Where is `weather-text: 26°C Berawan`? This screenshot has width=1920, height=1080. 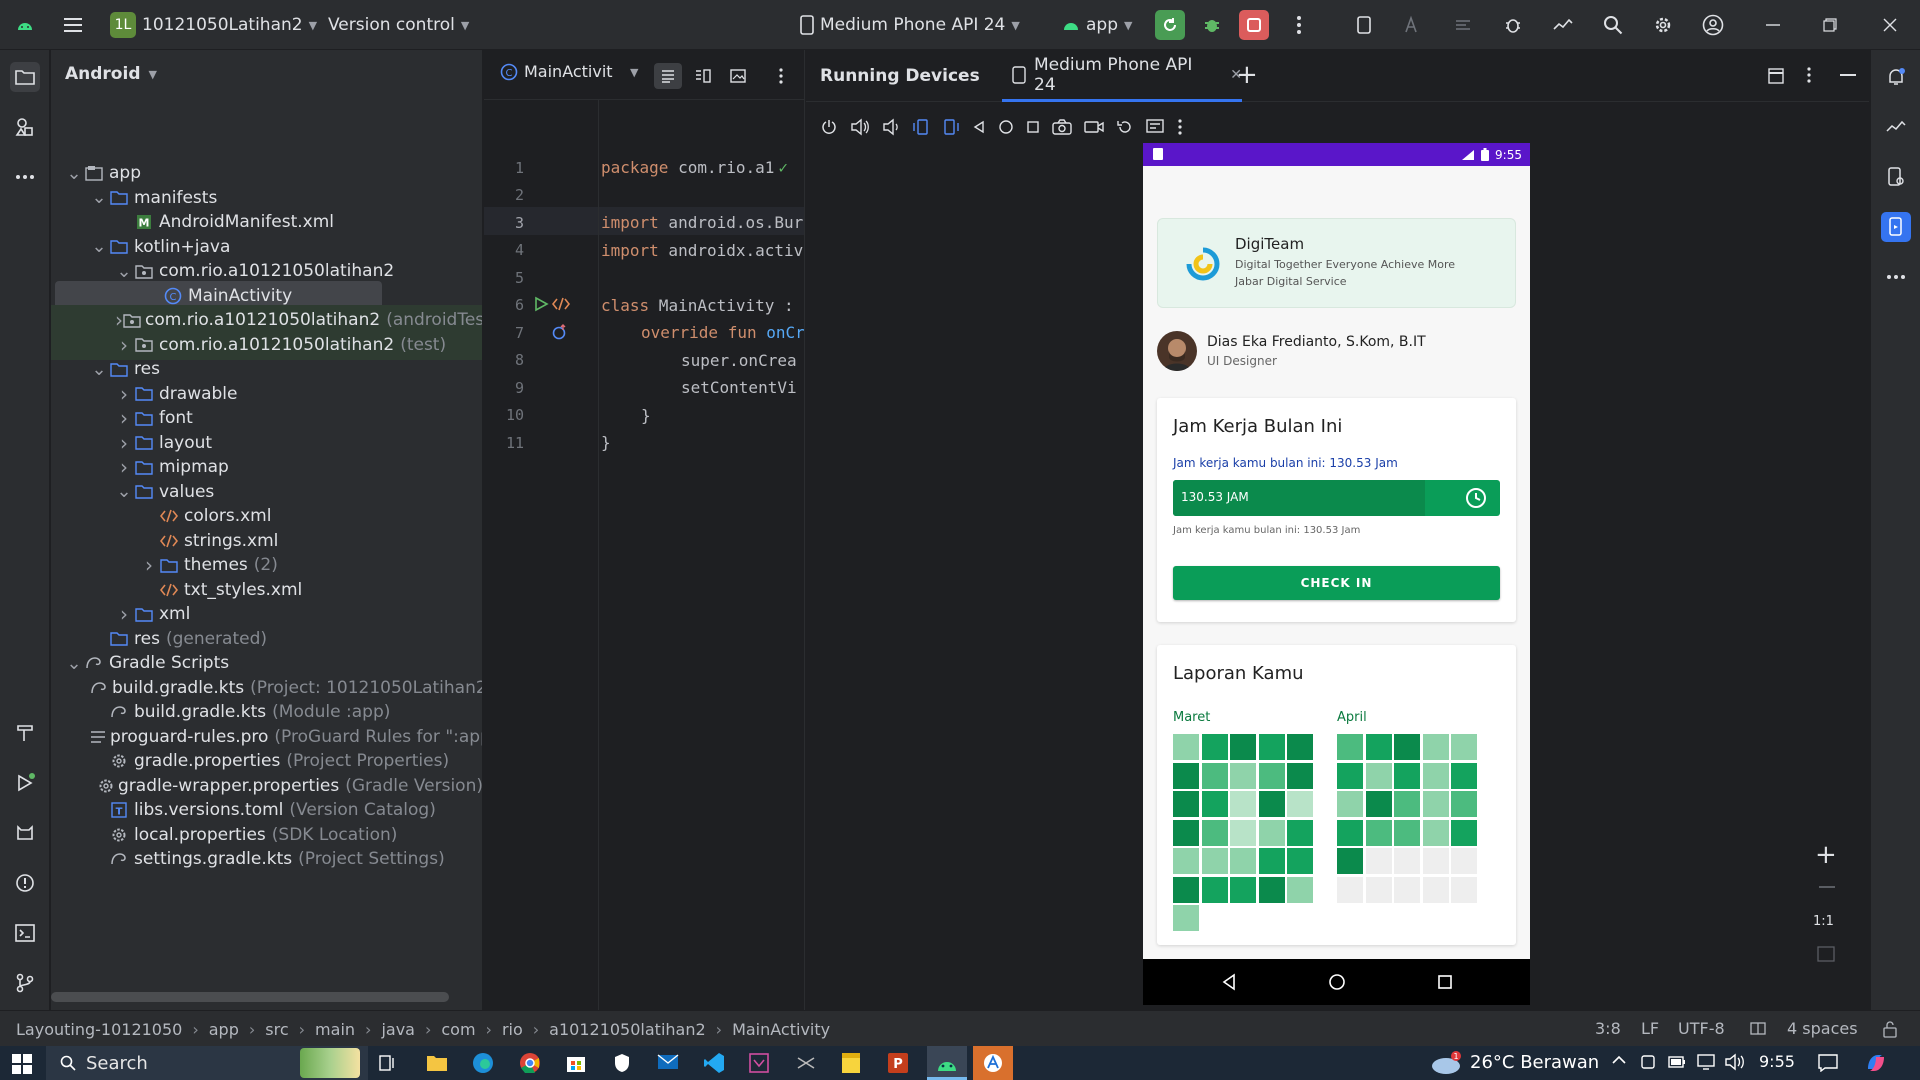 weather-text: 26°C Berawan is located at coordinates (1534, 1062).